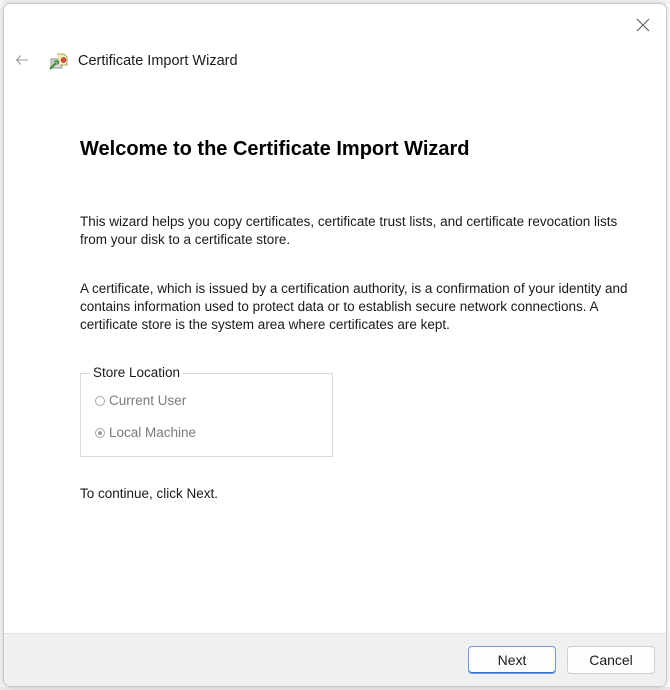 The image size is (670, 690). What do you see at coordinates (335, 659) in the screenshot?
I see `wizard-footer: Next Cancel` at bounding box center [335, 659].